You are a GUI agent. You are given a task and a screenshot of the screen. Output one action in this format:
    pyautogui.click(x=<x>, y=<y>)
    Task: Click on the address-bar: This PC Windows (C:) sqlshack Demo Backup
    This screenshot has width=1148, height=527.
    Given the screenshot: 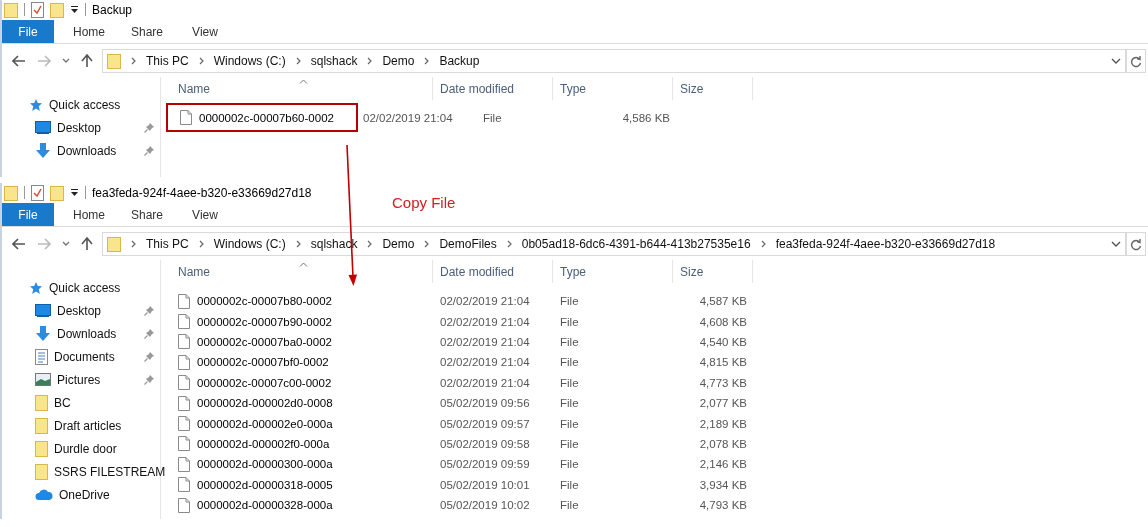 What is the action you would take?
    pyautogui.click(x=614, y=61)
    